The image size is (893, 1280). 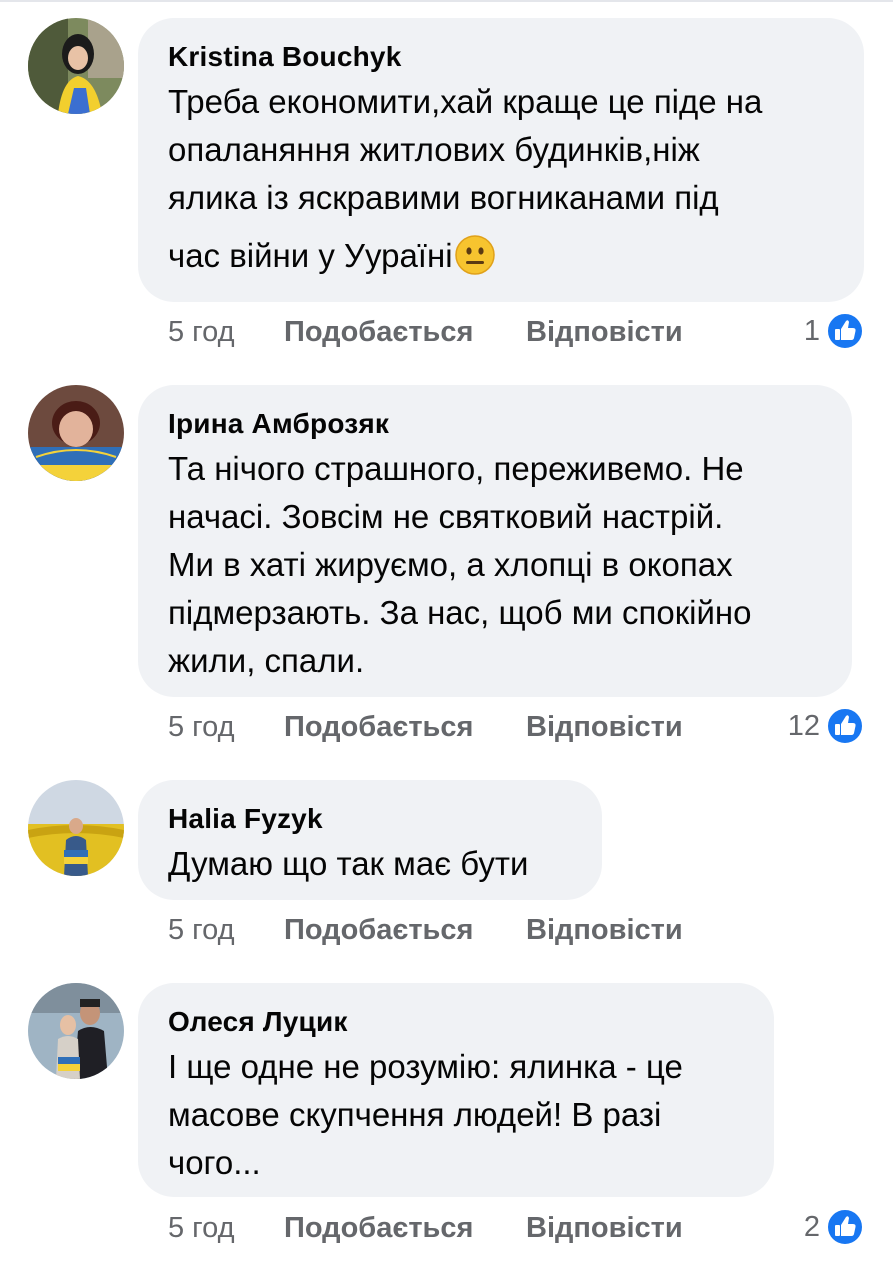 I want to click on comment-line: опаланяння житлових будинків,ніж, so click(x=434, y=149).